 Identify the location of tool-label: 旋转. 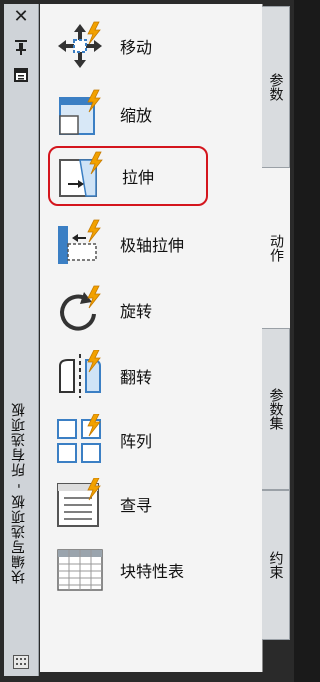
(136, 311).